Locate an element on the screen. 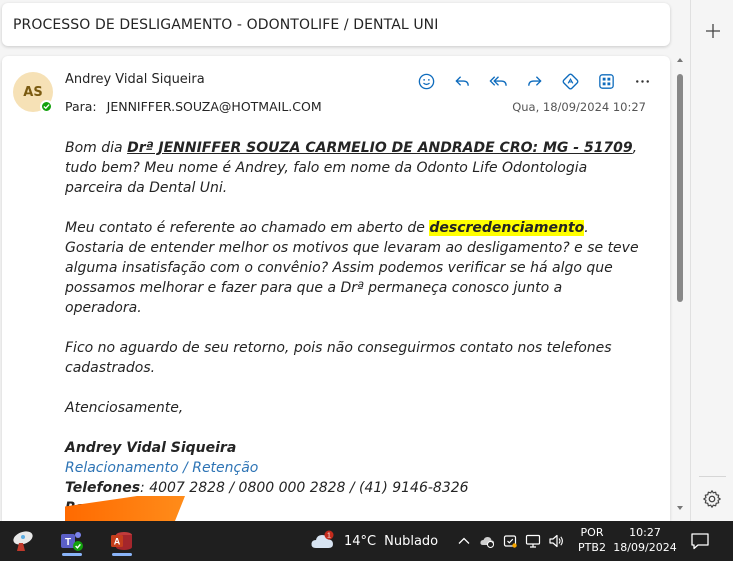  greeting-text: Bom dia is located at coordinates (96, 148).